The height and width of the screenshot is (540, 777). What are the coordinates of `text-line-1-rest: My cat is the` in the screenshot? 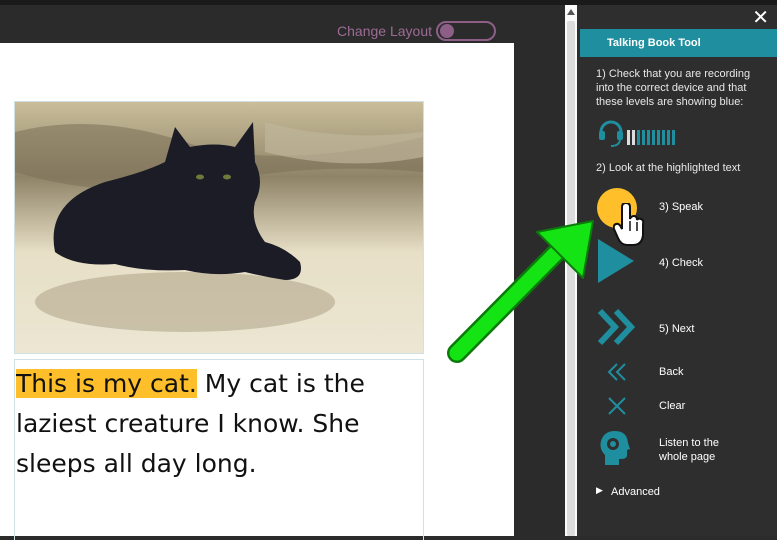 It's located at (280, 383).